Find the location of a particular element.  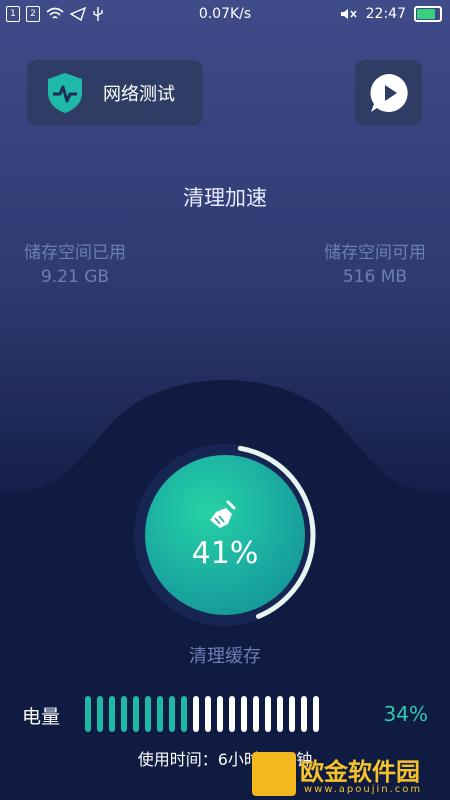

battery-level-bars is located at coordinates (207, 714).